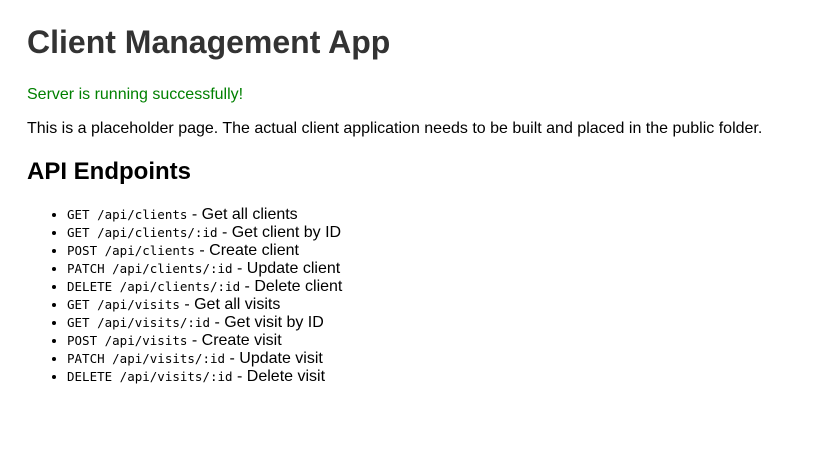 This screenshot has height=462, width=839. Describe the element at coordinates (439, 305) in the screenshot. I see `endpoint-item: GET /api/visits - Get all visits` at that location.